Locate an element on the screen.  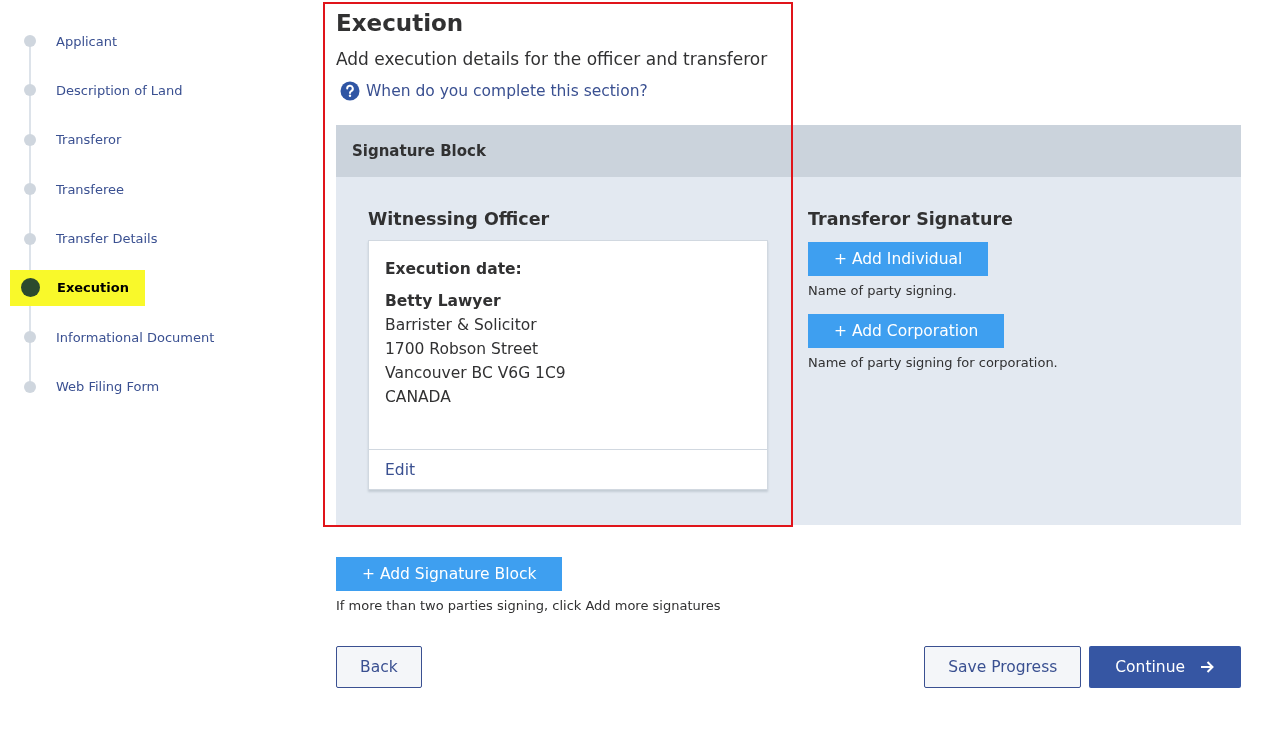
address-line: Vancouver BC V6G 1C9 is located at coordinates (476, 373).